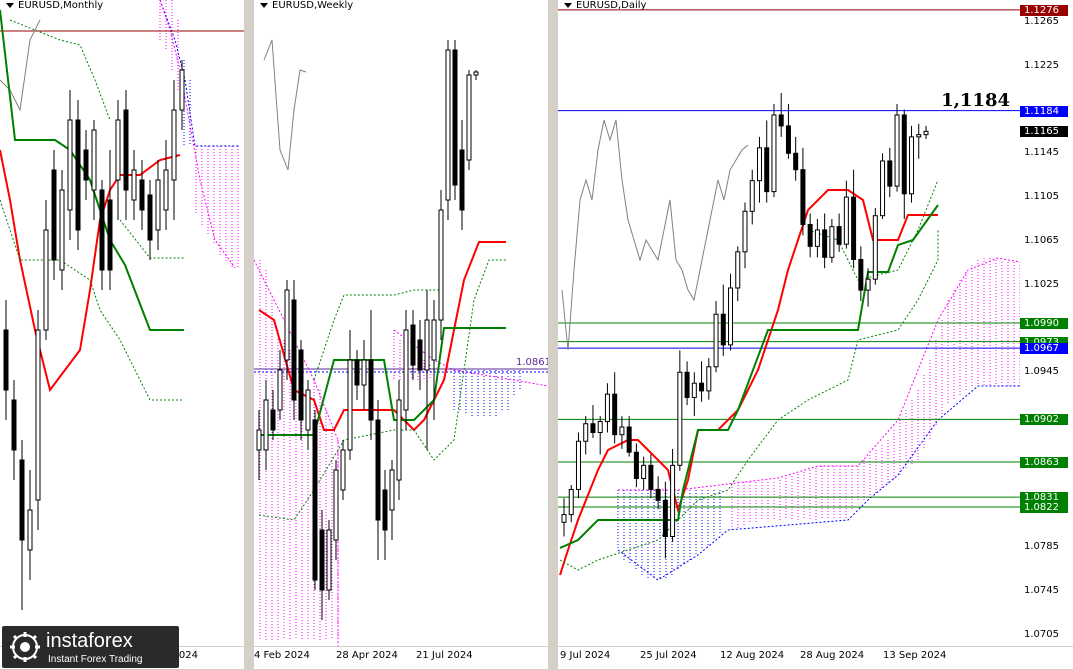 This screenshot has width=1073, height=670. I want to click on daily-xtick-4: 13 Sep 2024, so click(915, 655).